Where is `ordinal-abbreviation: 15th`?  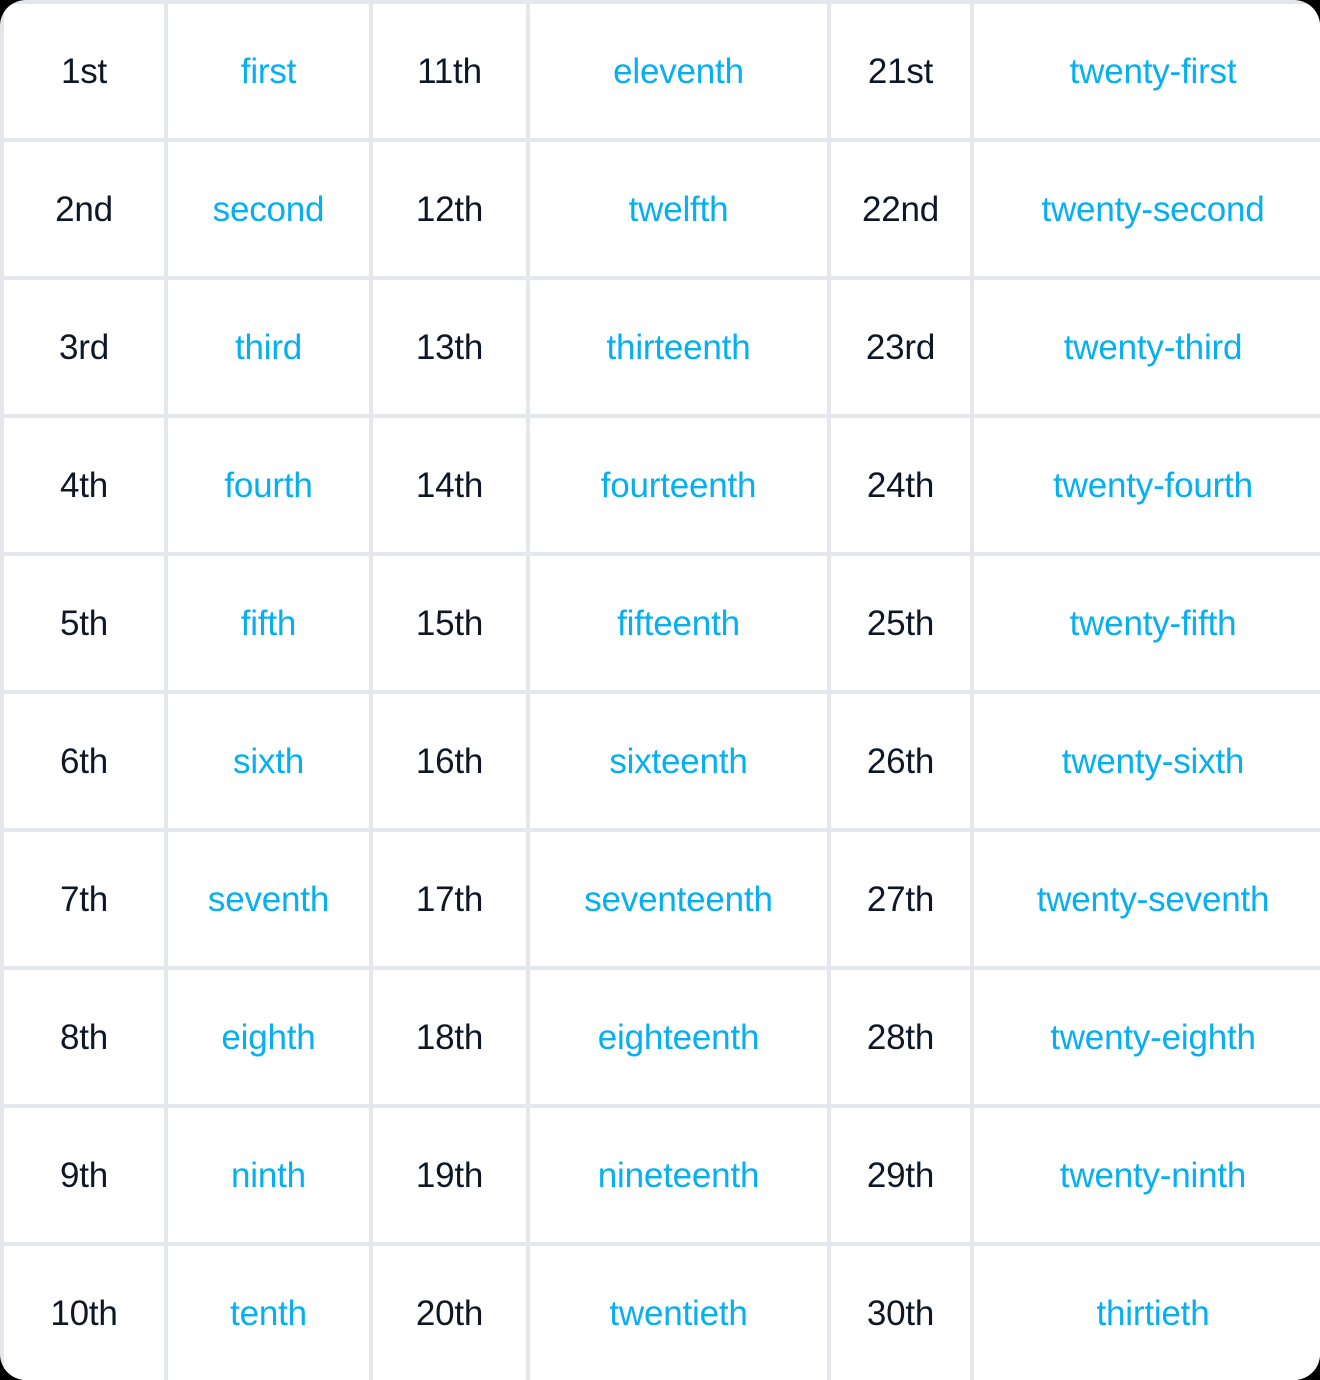 ordinal-abbreviation: 15th is located at coordinates (449, 623).